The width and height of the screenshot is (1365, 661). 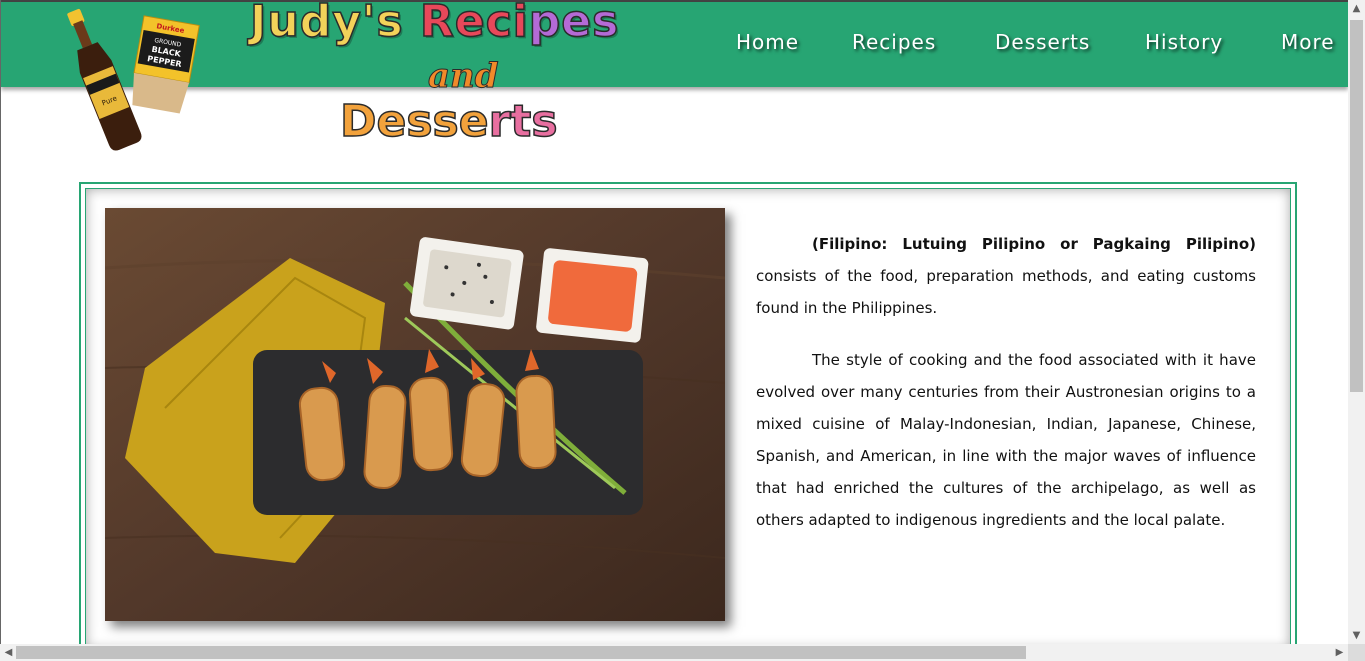 I want to click on logo-word-desserts-b: rts, so click(x=523, y=121).